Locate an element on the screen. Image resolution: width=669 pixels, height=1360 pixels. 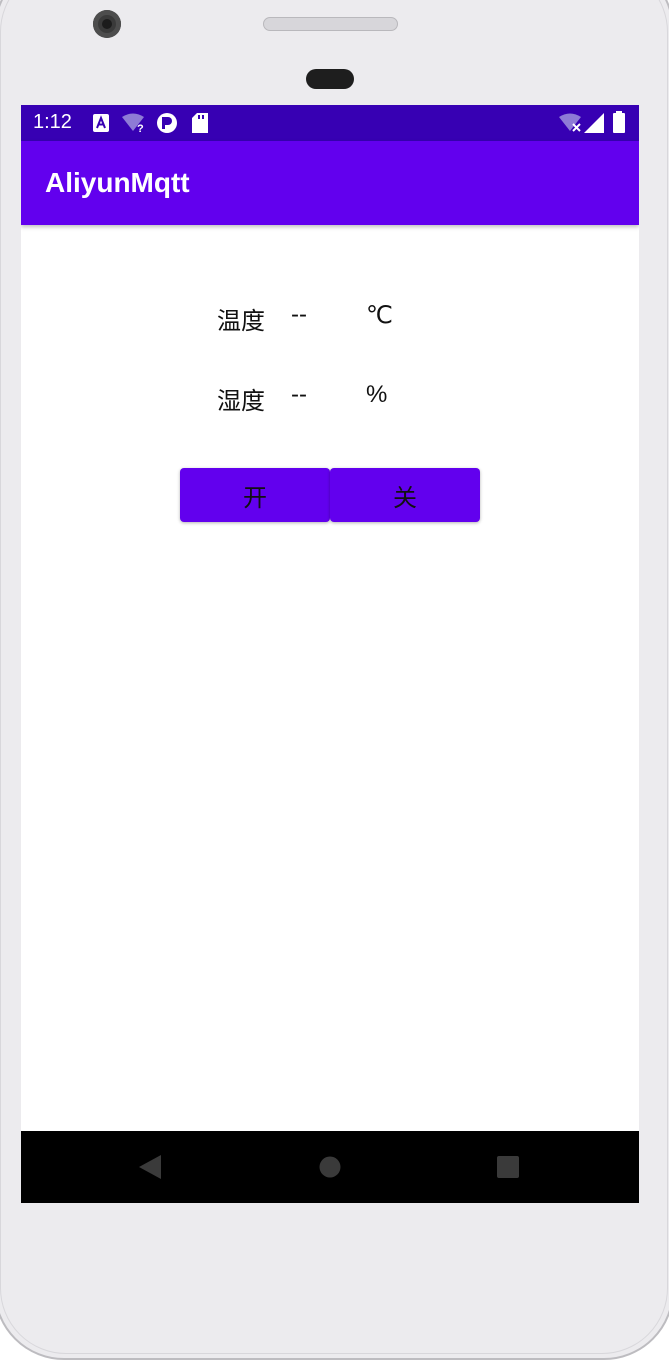
humidity-unit: % is located at coordinates (377, 394).